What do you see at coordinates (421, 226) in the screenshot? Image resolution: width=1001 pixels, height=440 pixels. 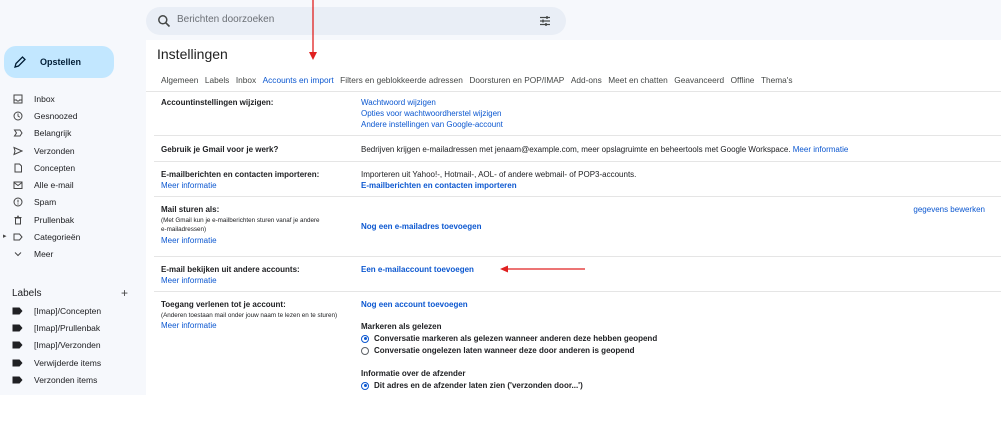 I see `add-email-address-link: Nog een e-mailadres toevoegen` at bounding box center [421, 226].